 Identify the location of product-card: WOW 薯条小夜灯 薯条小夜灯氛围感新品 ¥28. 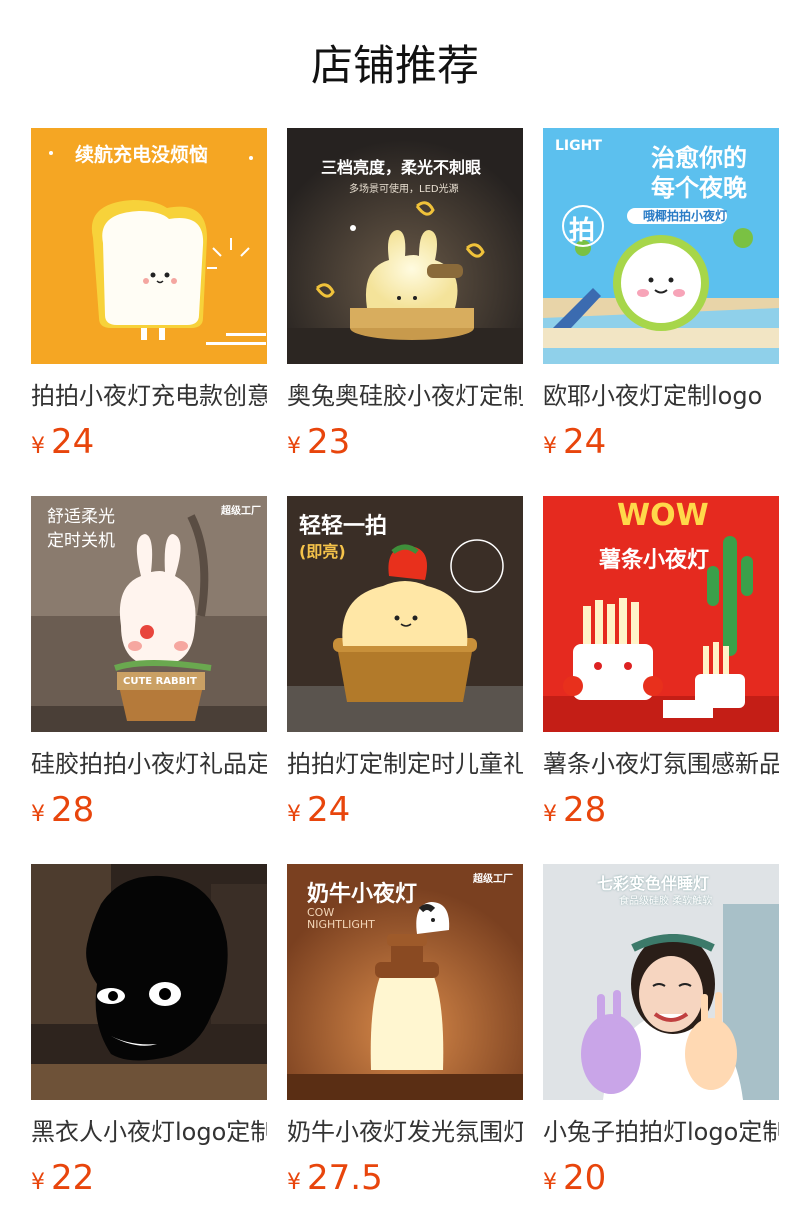
(661, 666).